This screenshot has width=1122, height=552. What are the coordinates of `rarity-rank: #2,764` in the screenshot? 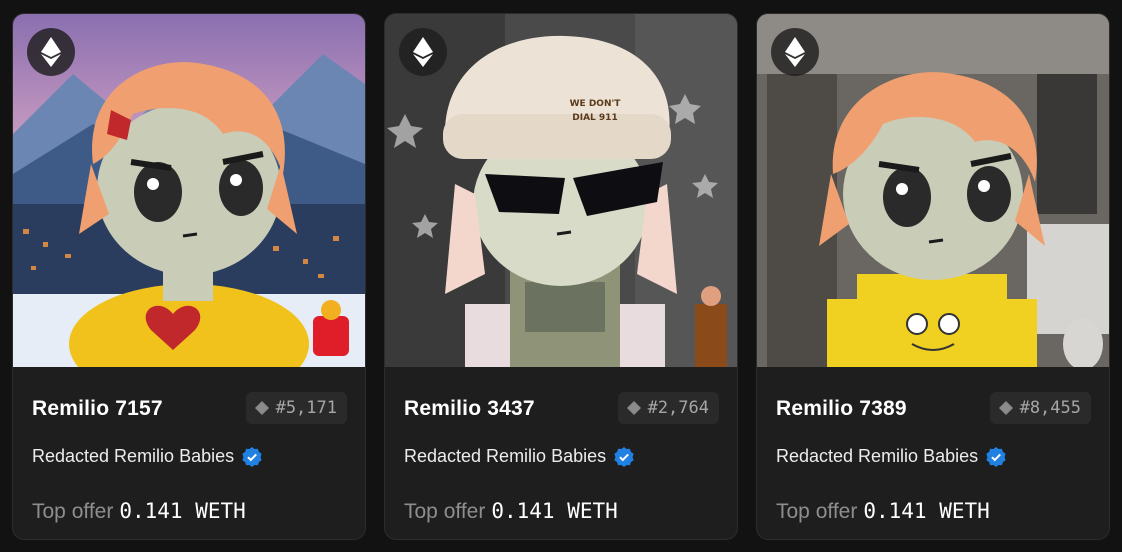 It's located at (678, 408).